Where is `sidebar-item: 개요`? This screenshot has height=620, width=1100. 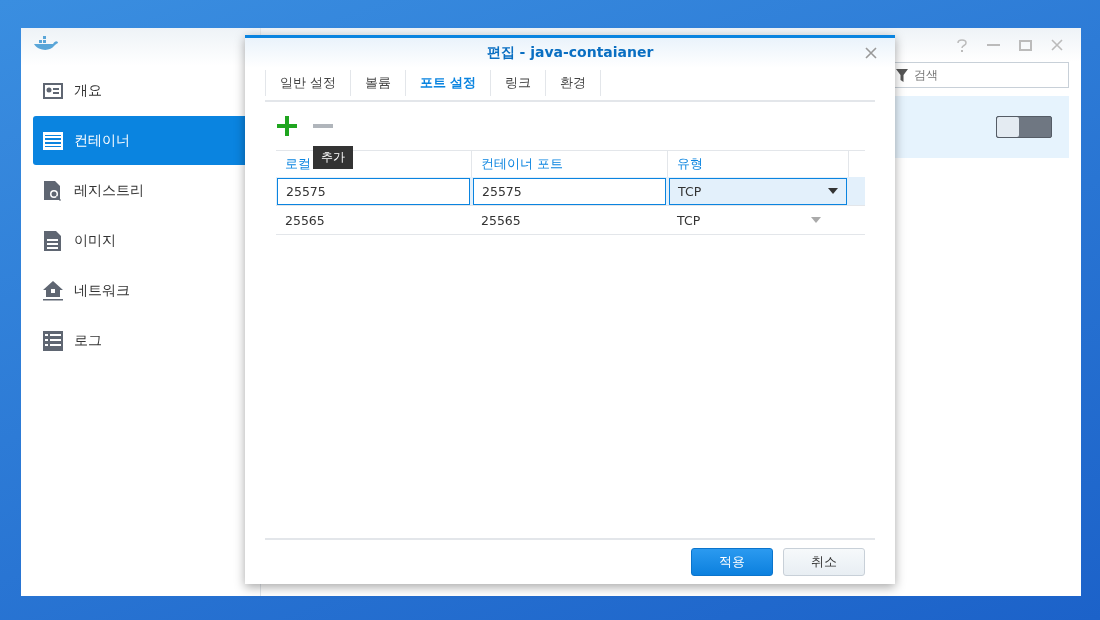
sidebar-item: 개요 is located at coordinates (146, 90).